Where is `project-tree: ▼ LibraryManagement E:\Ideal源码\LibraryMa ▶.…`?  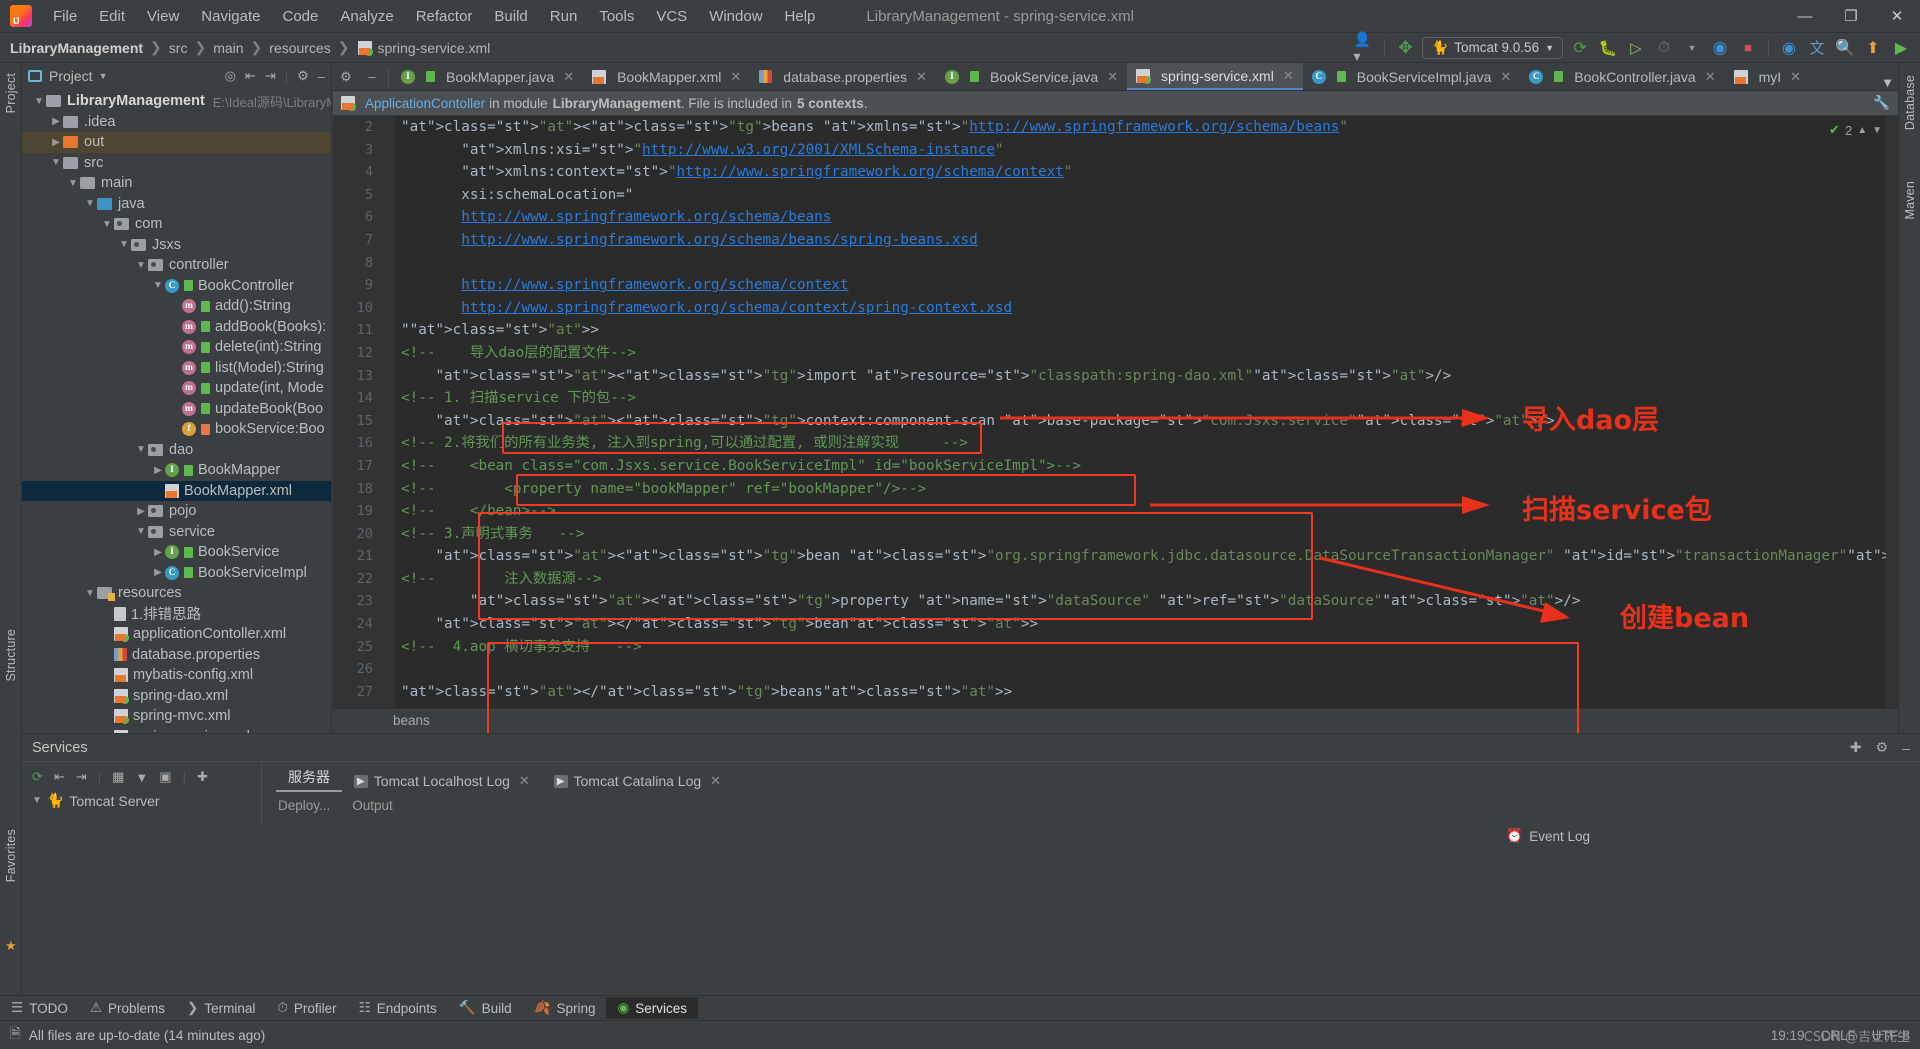
project-tree: ▼ LibraryManagement E:\Ideal源码\LibraryMa ▶.… is located at coordinates (176, 418).